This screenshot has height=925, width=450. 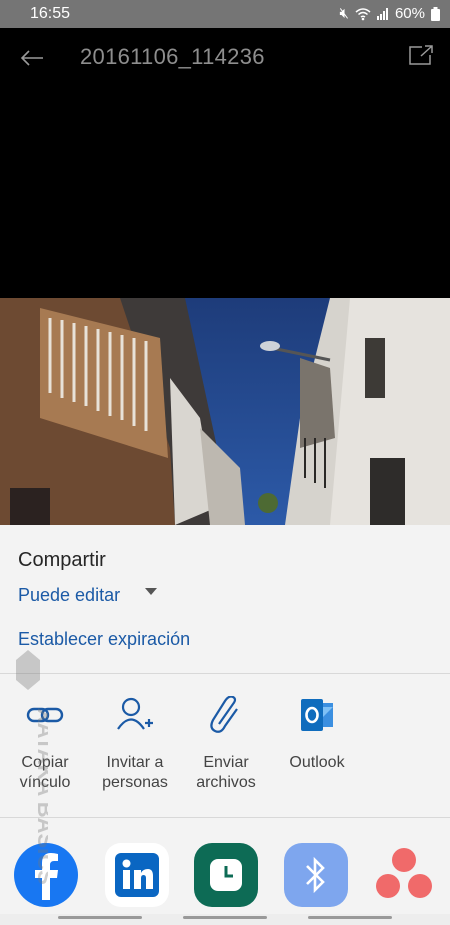 What do you see at coordinates (226, 762) in the screenshot?
I see `send-files-label-1: Enviar` at bounding box center [226, 762].